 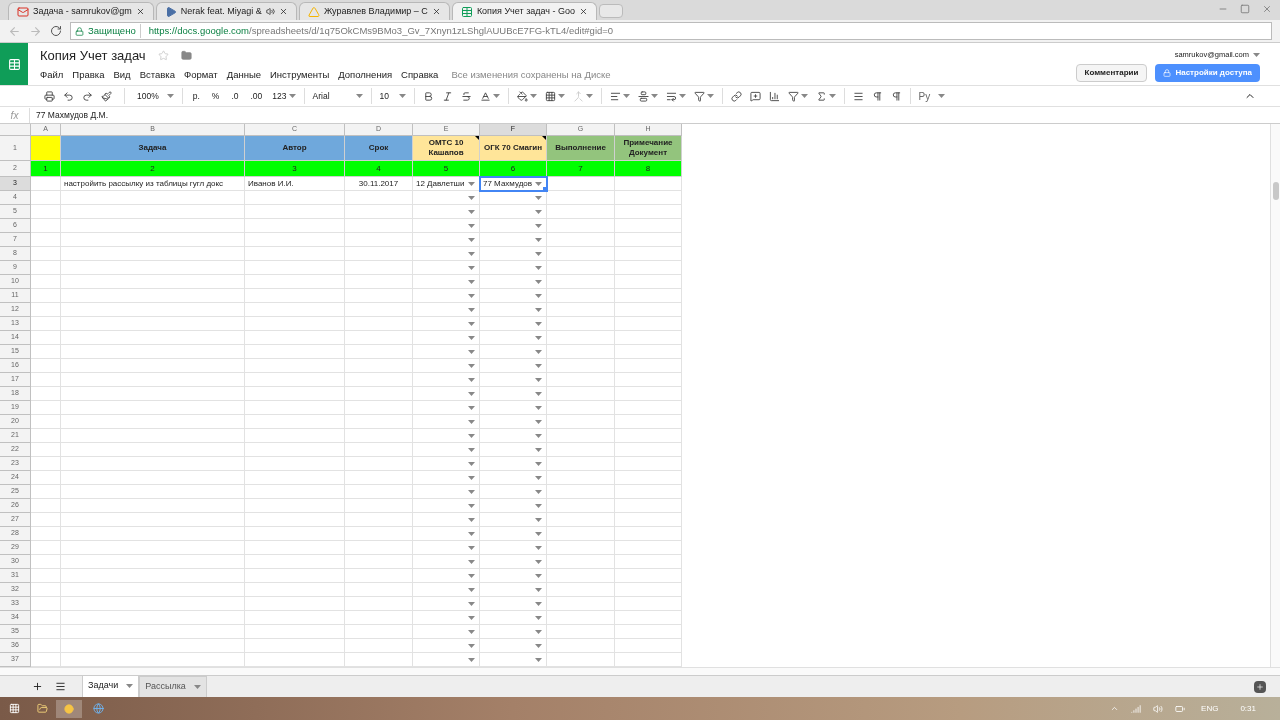 I want to click on volume-icon, so click(x=1158, y=708).